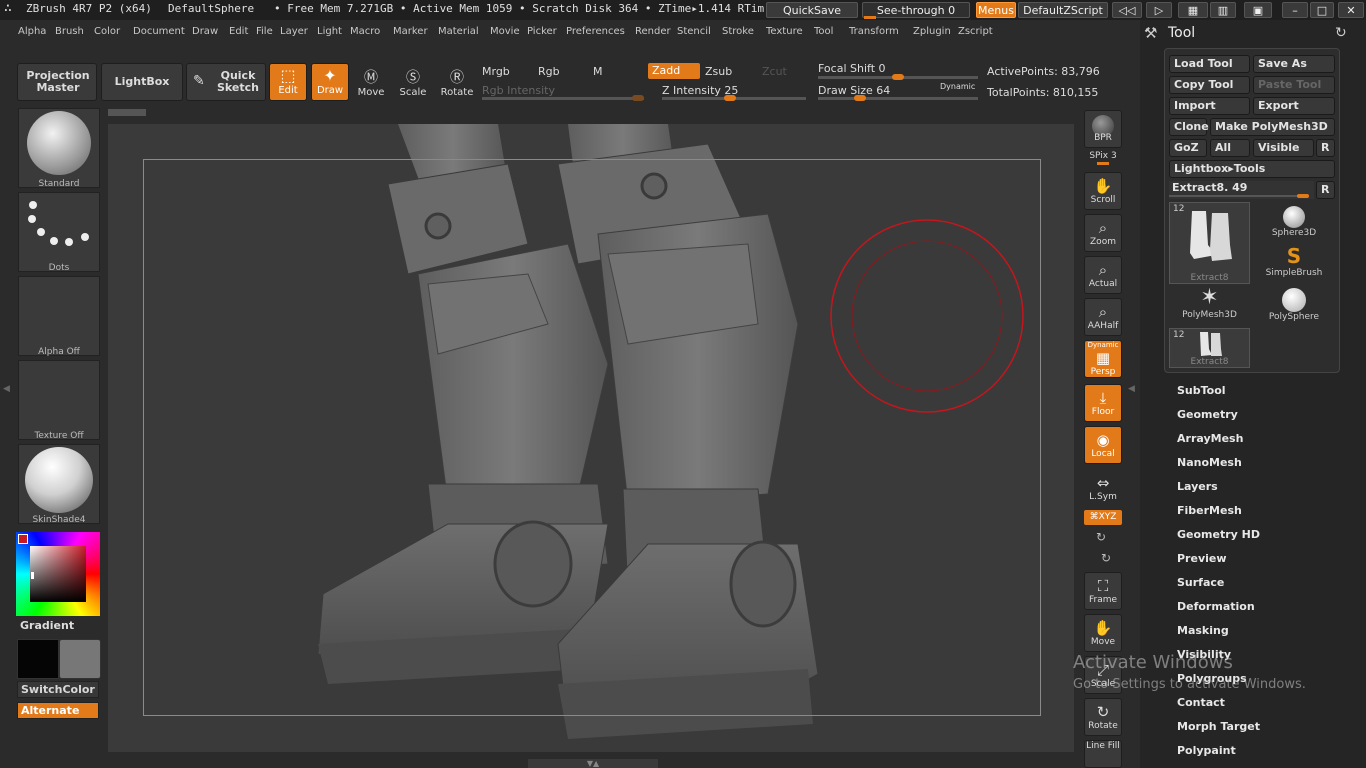 This screenshot has width=1366, height=768. What do you see at coordinates (653, 31) in the screenshot?
I see `menu-render: Render` at bounding box center [653, 31].